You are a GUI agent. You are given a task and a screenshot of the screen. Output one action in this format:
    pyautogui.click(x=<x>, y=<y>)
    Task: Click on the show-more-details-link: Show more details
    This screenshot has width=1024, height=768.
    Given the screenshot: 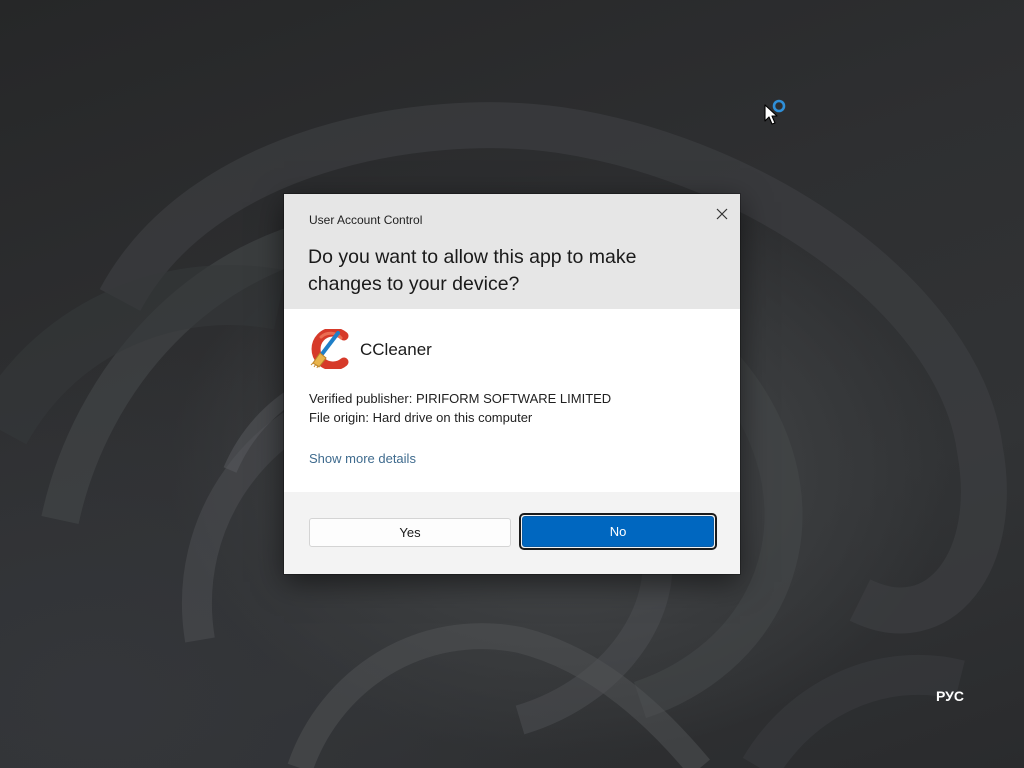 What is the action you would take?
    pyautogui.click(x=362, y=458)
    